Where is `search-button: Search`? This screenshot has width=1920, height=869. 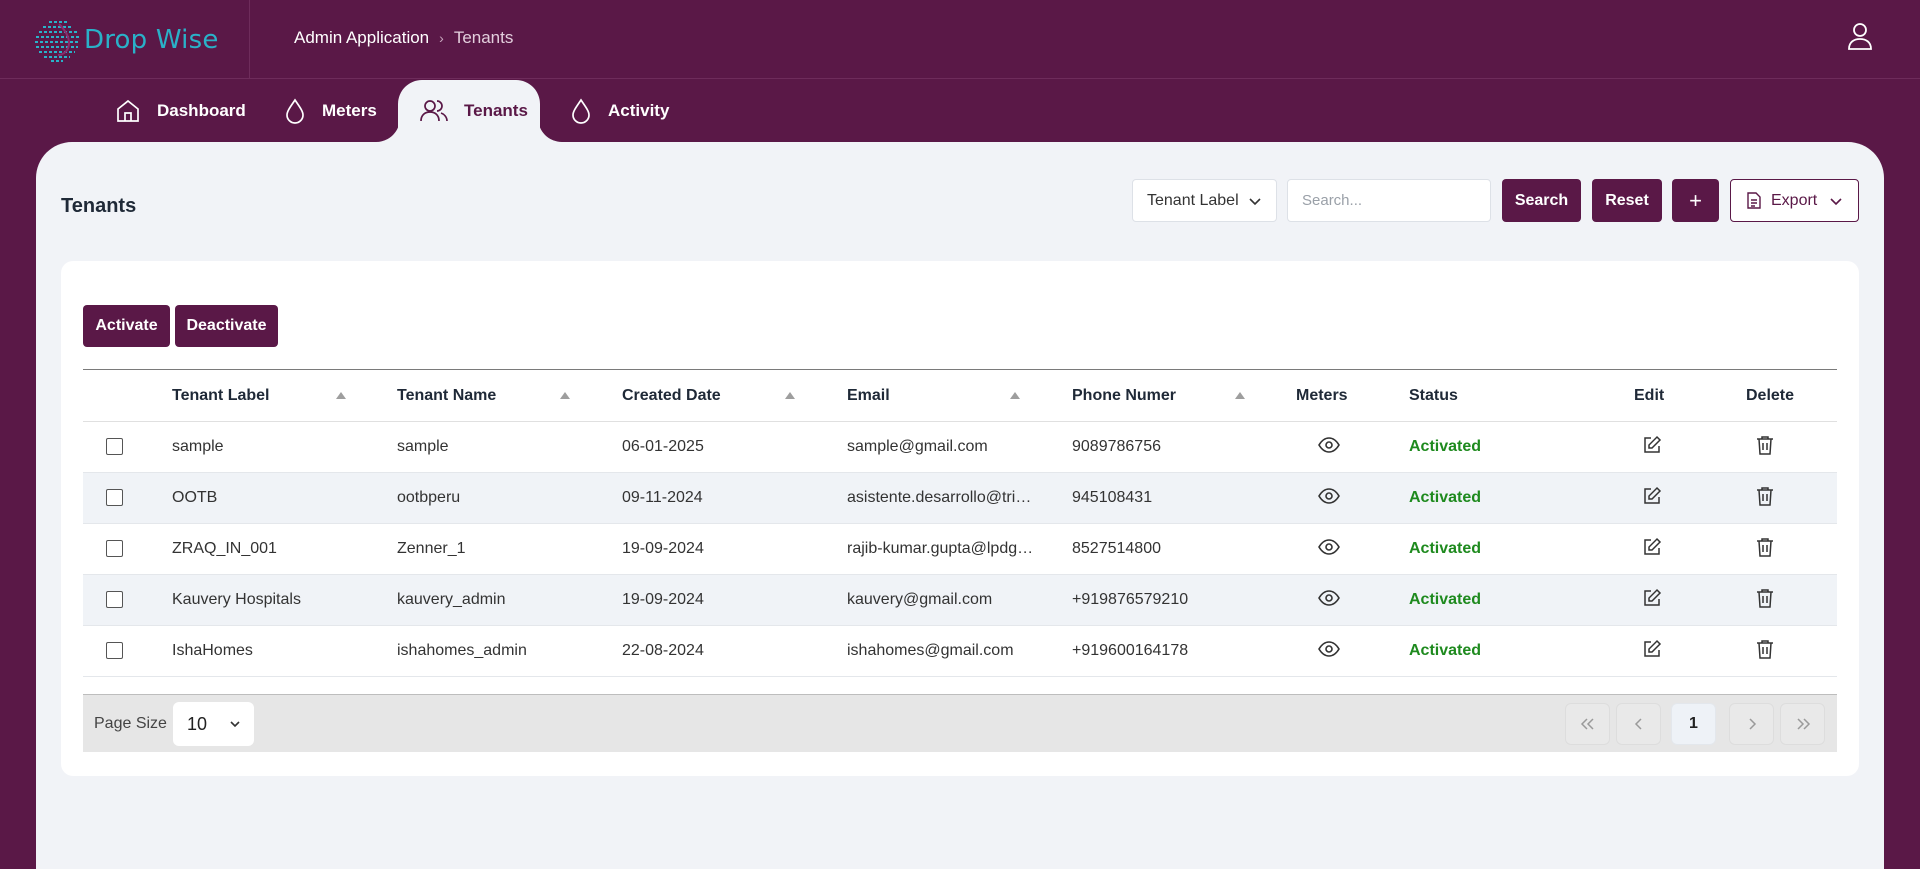 search-button: Search is located at coordinates (1541, 200).